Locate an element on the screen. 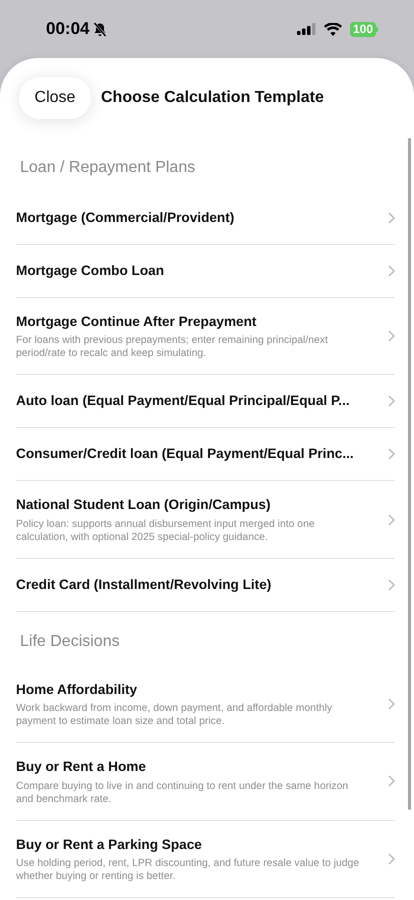 The height and width of the screenshot is (900, 414). template-row: Buy or Rent a Parking Space Use holding period, rent, LPR discounting, and future resale value to judge whether buying or renting is better. is located at coordinates (205, 859).